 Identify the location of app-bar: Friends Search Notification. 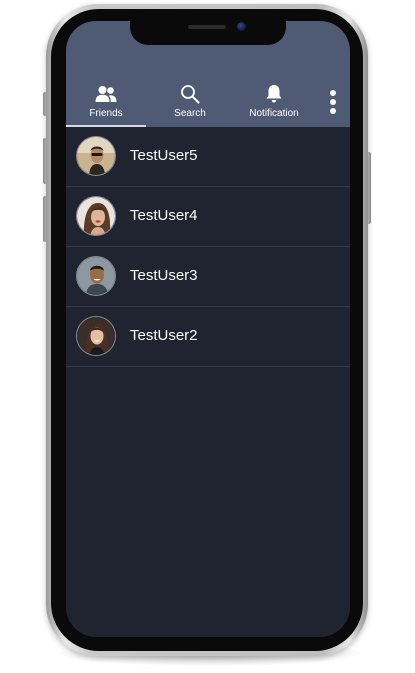
(208, 74).